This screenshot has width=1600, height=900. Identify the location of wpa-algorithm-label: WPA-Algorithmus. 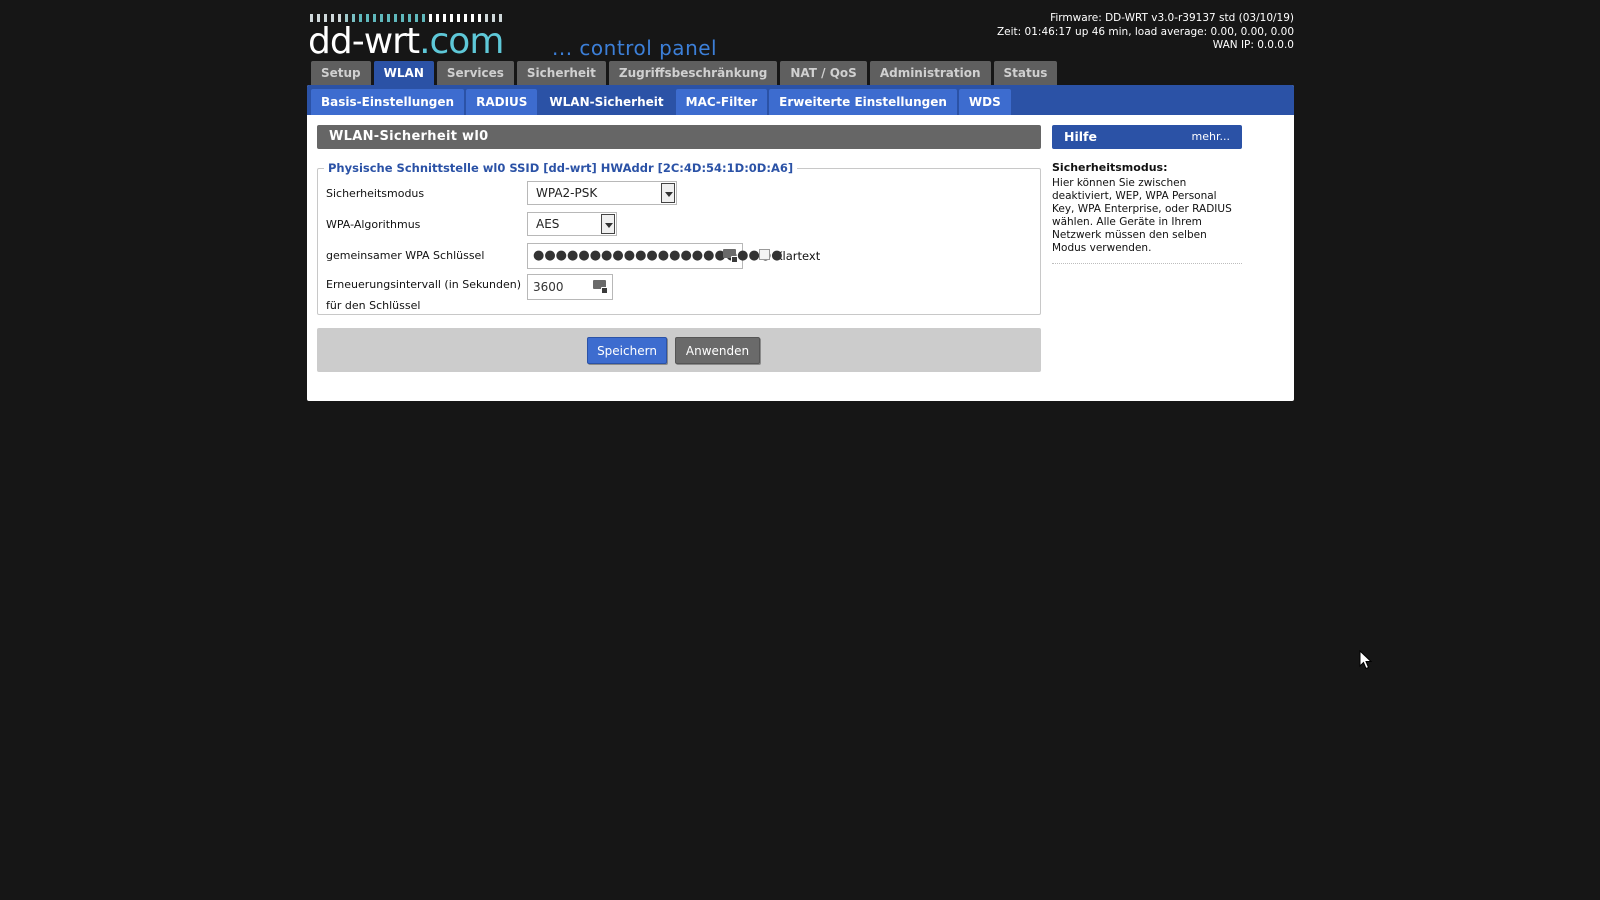
(373, 224).